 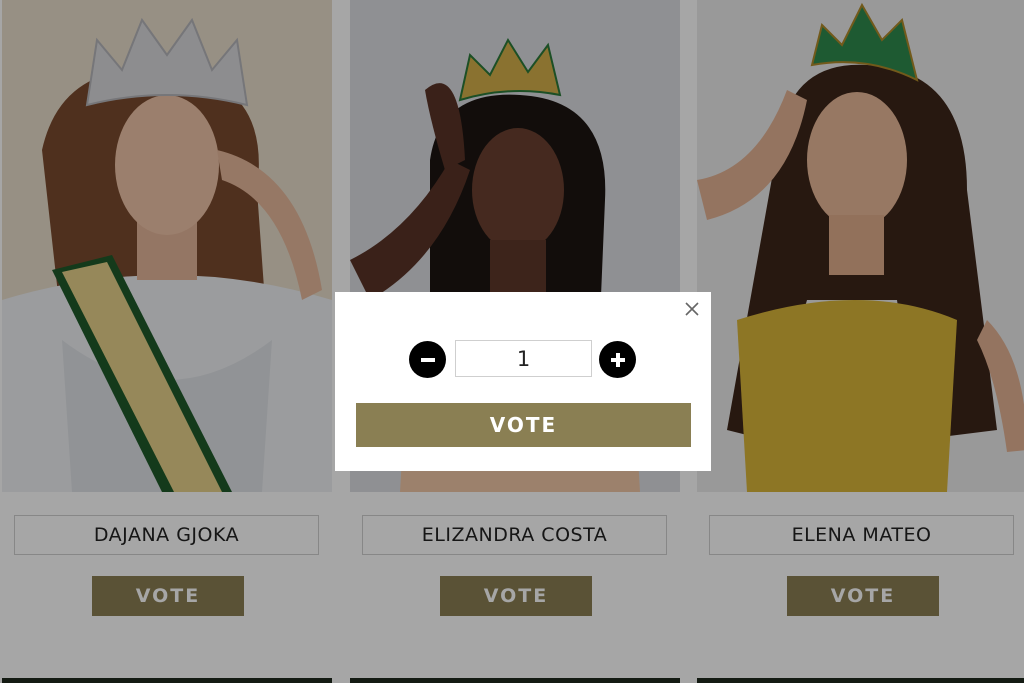 I want to click on close-icon, so click(x=692, y=309).